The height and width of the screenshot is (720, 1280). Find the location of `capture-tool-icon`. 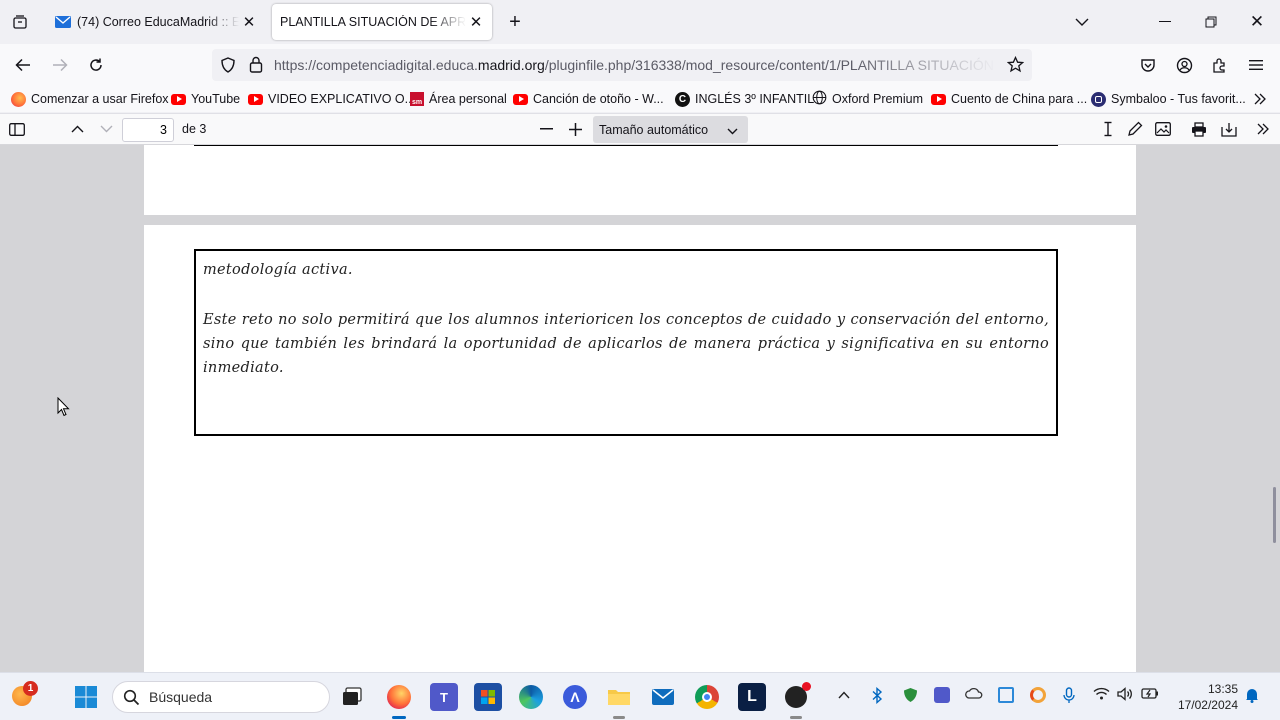

capture-tool-icon is located at coordinates (1006, 695).